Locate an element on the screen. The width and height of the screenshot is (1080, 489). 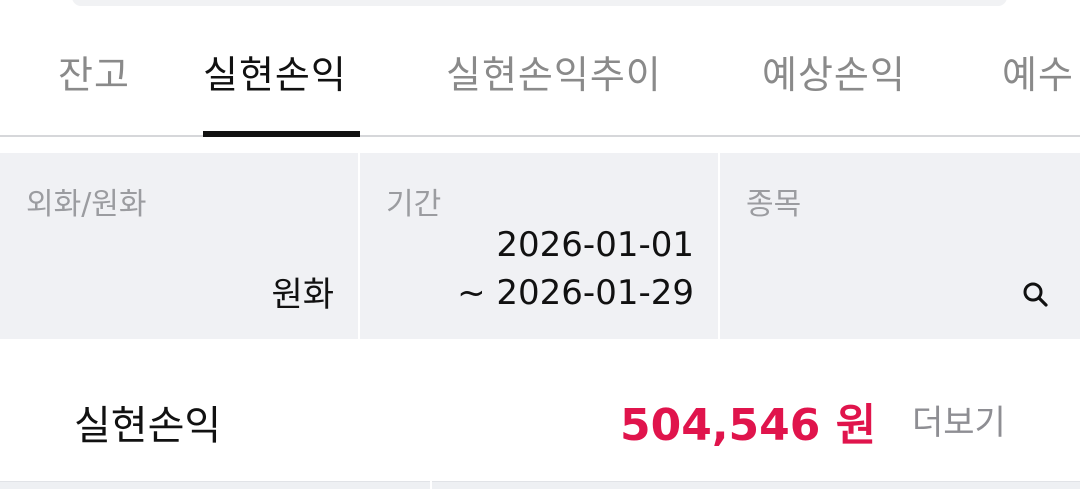
tab-expected-pnl: 예상손익 is located at coordinates (834, 71).